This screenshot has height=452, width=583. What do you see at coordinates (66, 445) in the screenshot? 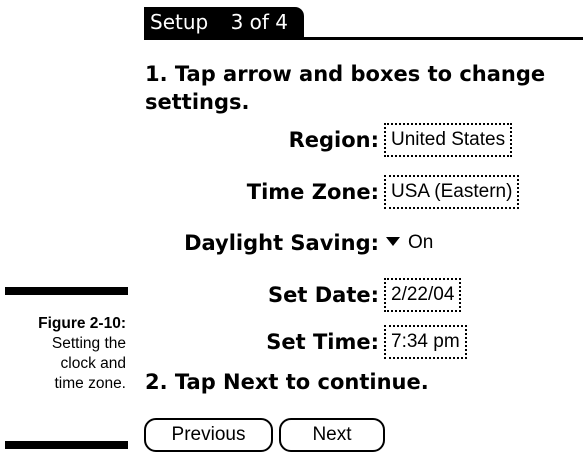
I see `caption-rule-bottom` at bounding box center [66, 445].